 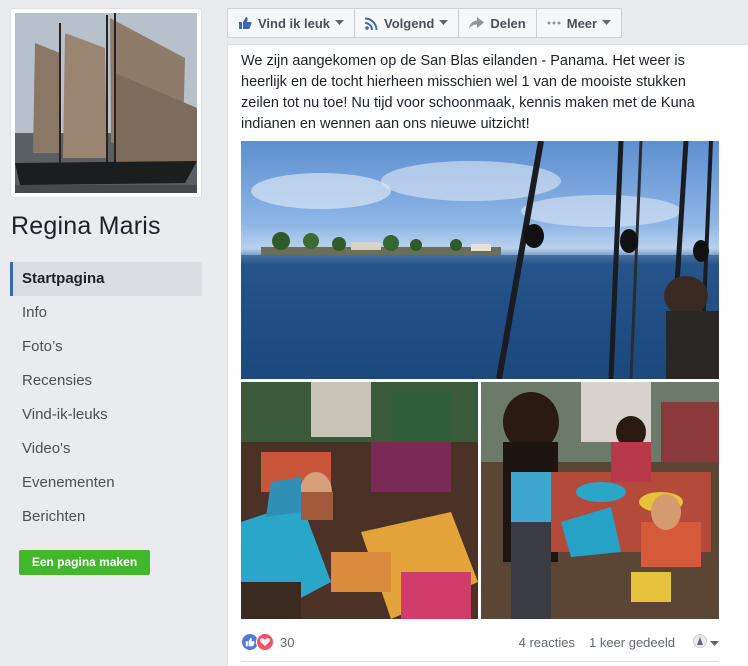 I want to click on follow-label: Volgend, so click(x=409, y=23).